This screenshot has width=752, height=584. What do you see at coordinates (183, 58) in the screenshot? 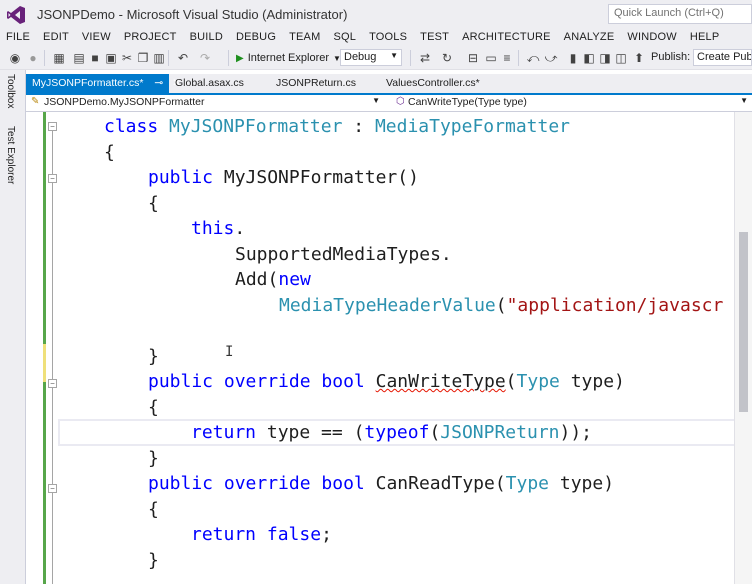
I see `undo-icon: ↶` at bounding box center [183, 58].